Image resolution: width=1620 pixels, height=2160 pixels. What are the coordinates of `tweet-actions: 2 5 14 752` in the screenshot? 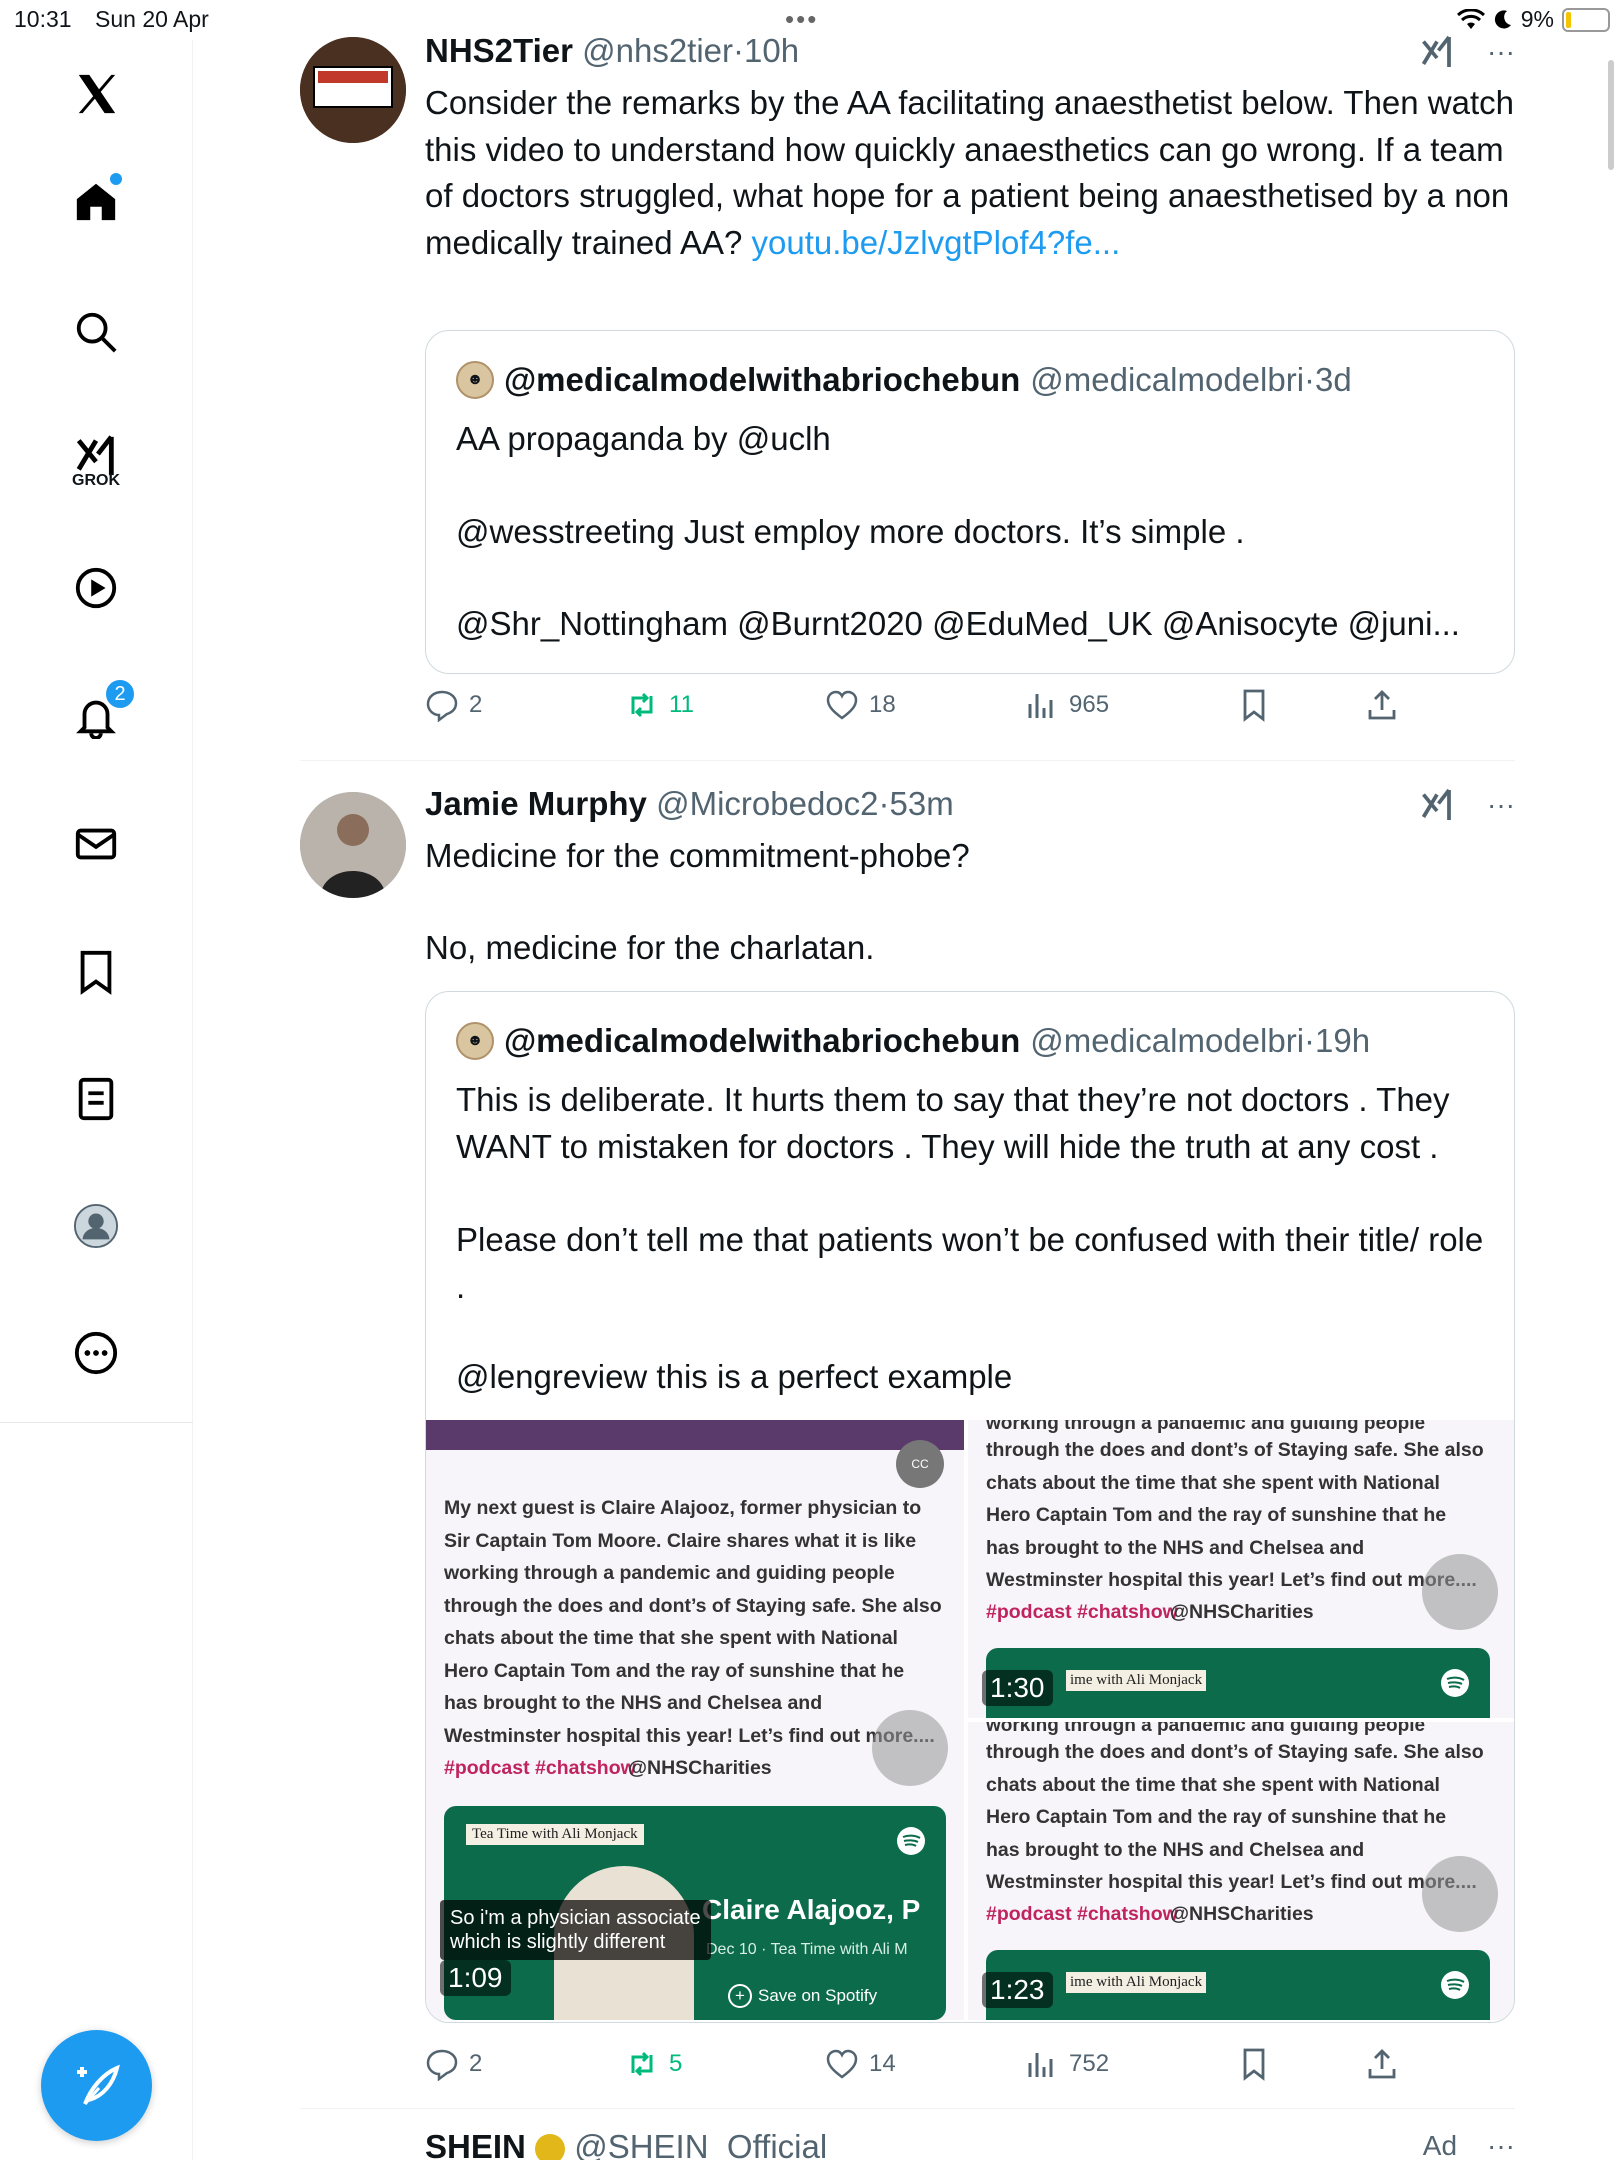 It's located at (970, 2072).